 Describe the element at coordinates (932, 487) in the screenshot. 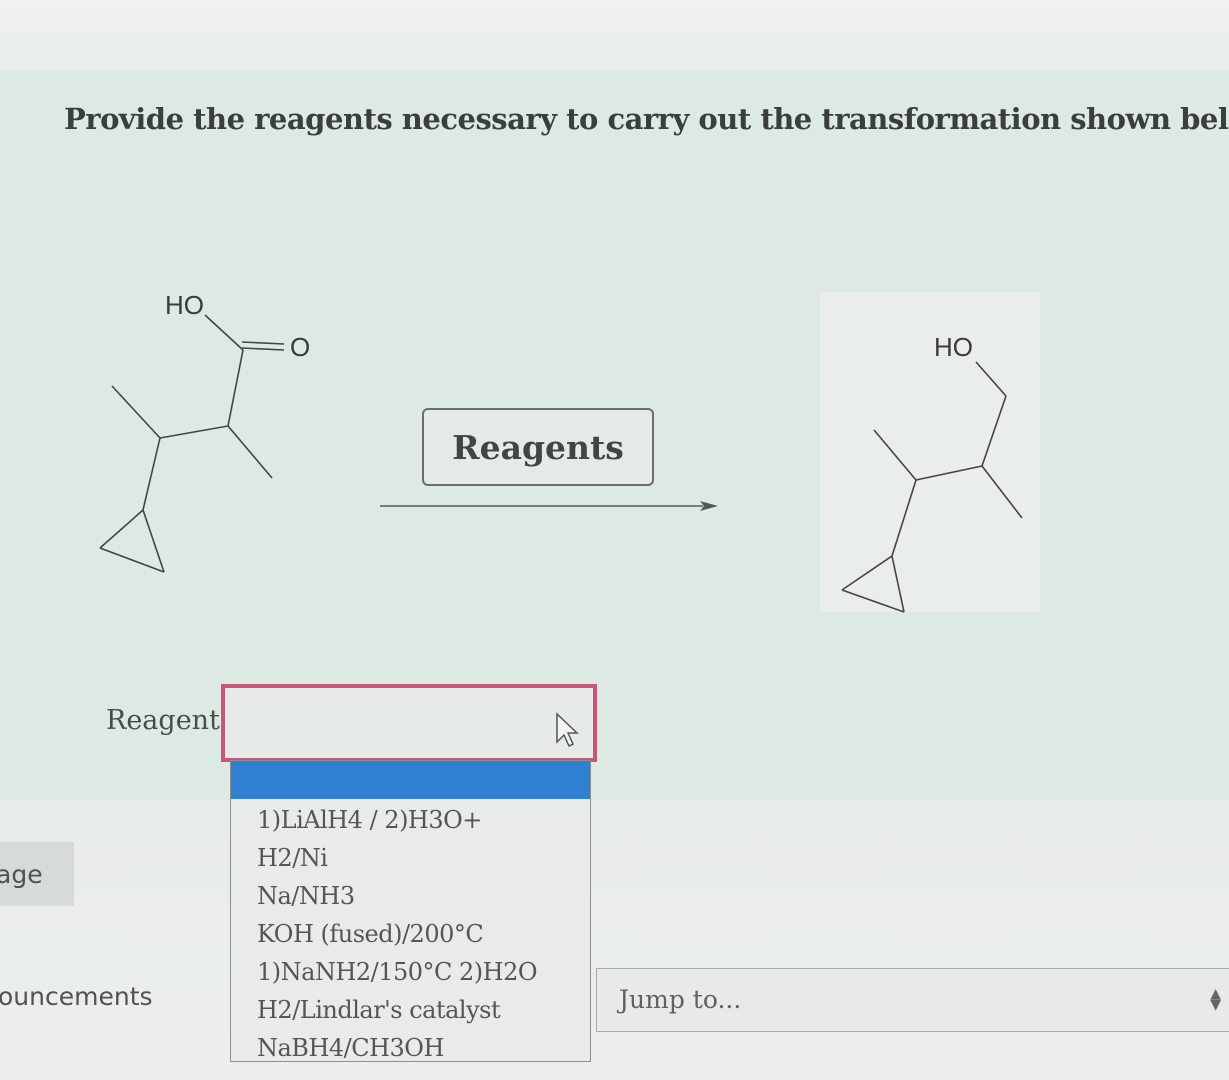

I see `product-bonds` at that location.